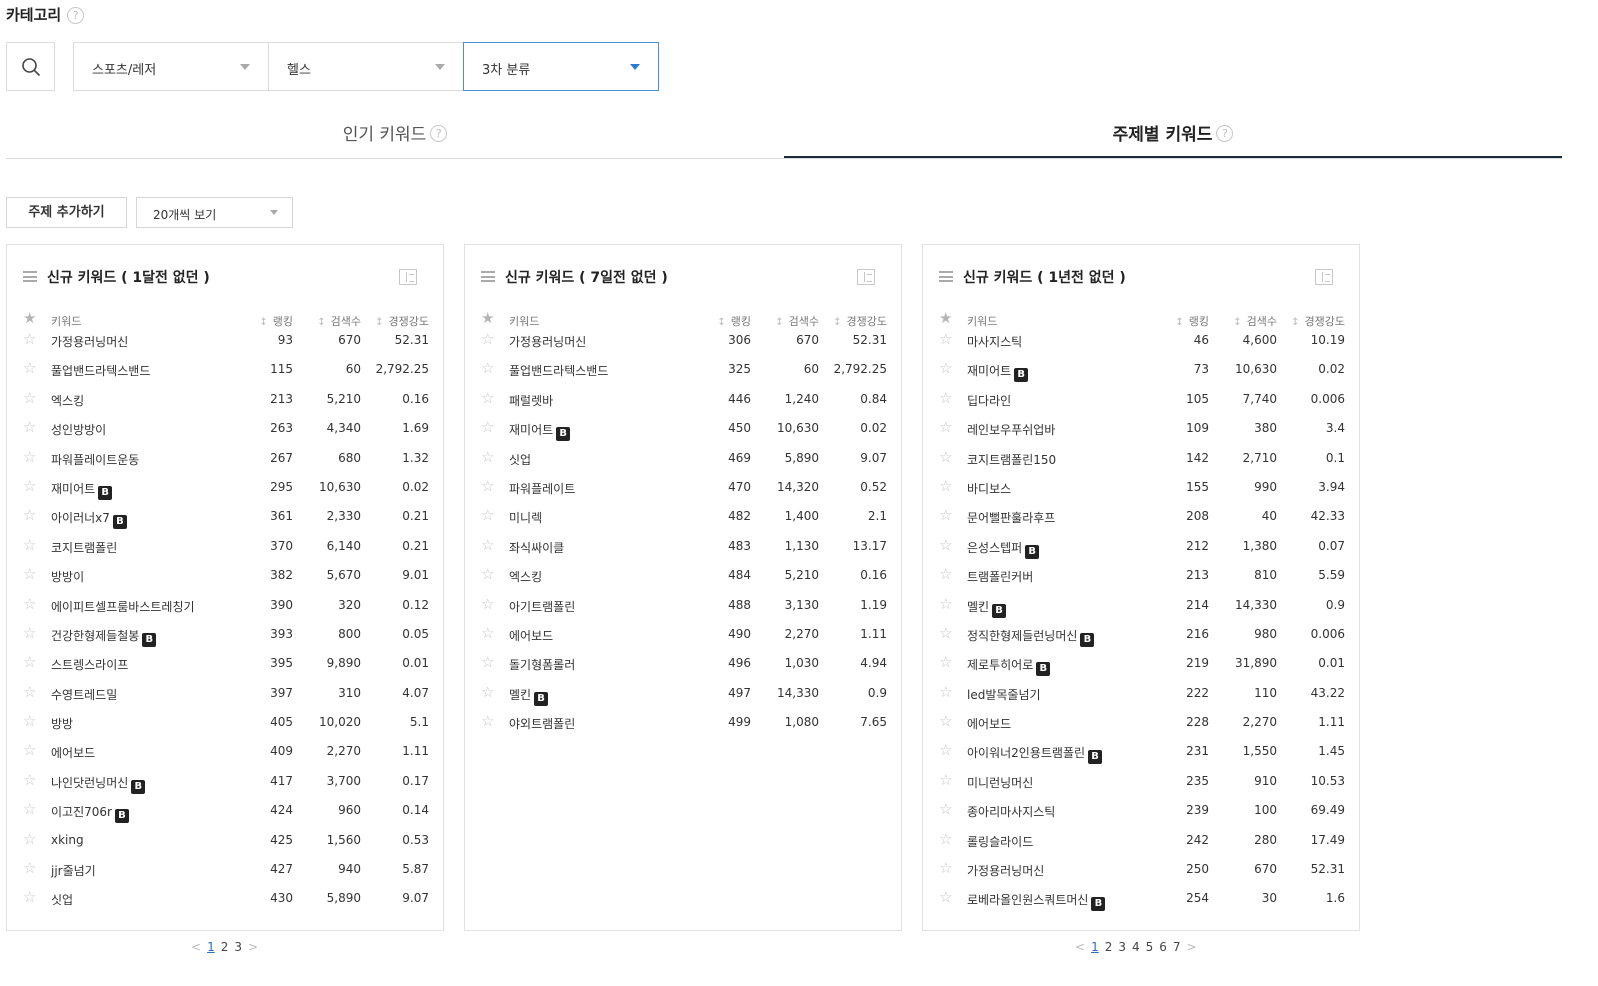 Image resolution: width=1598 pixels, height=986 pixels. Describe the element at coordinates (1003, 549) in the screenshot. I see `keyword-link: 은성스텝퍼 B` at that location.